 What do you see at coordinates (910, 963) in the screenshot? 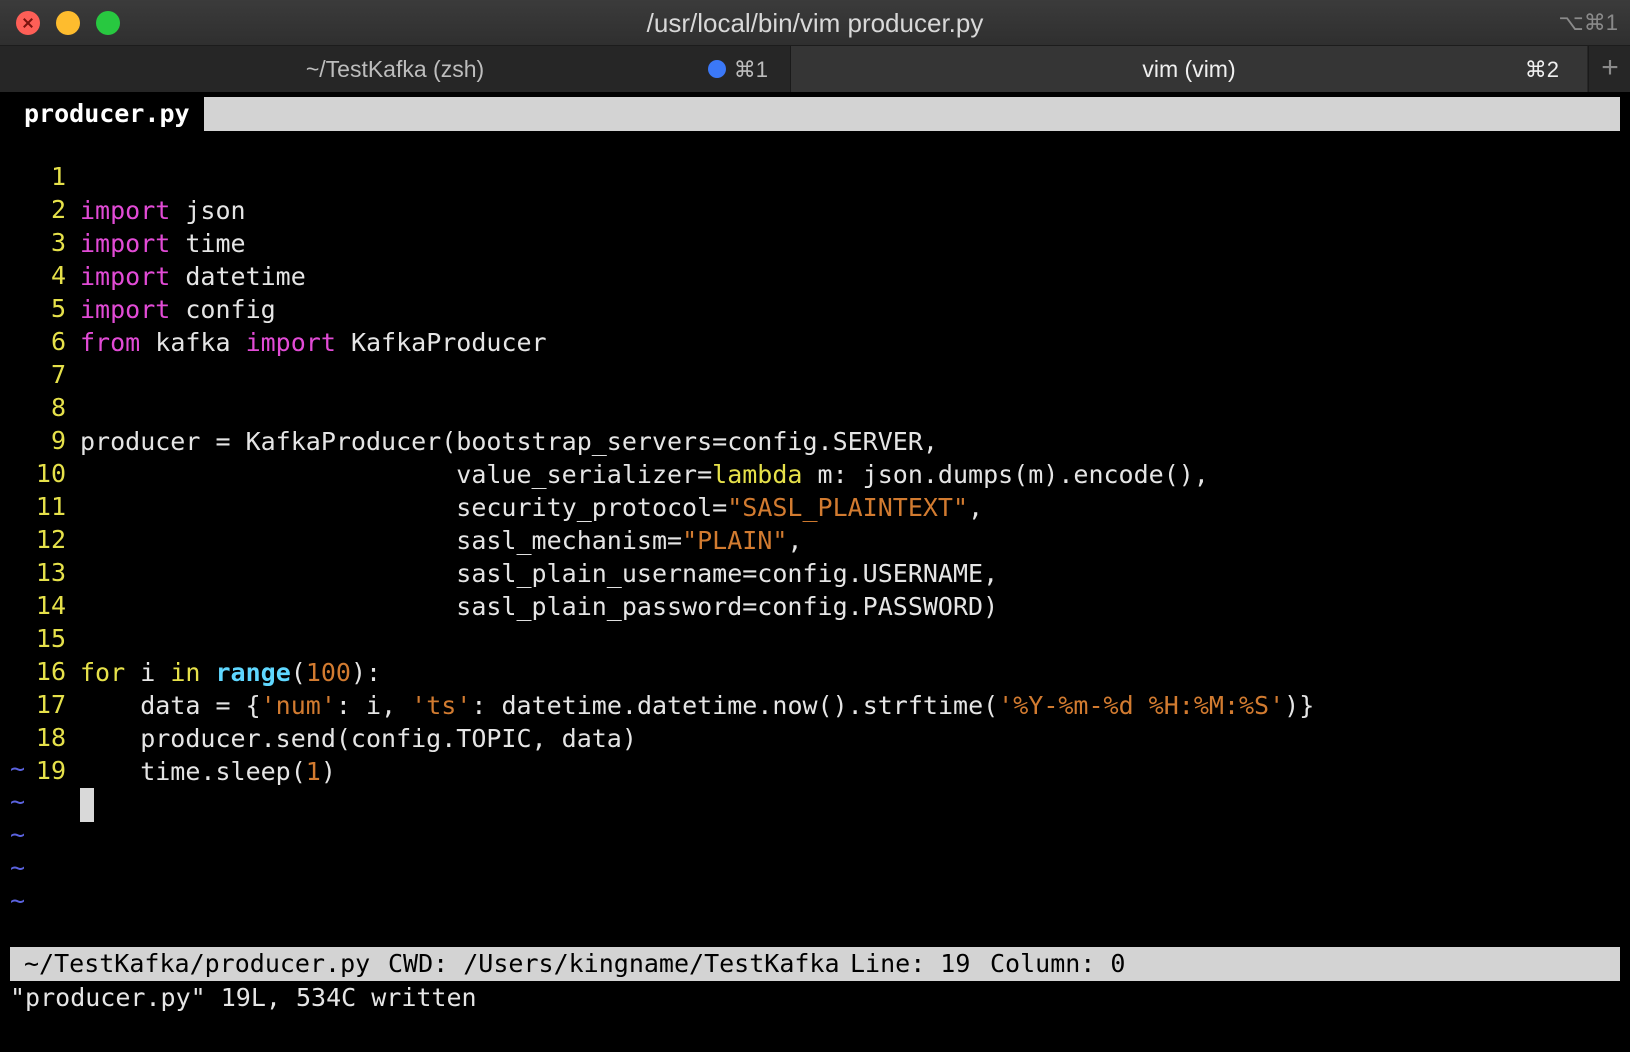
I see `status-line-number: Line: 19` at bounding box center [910, 963].